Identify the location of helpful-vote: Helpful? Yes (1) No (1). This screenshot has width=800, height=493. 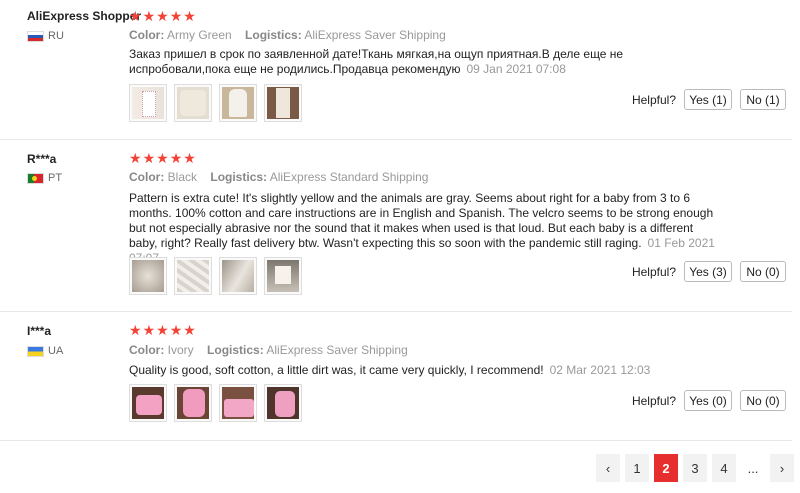
(709, 99).